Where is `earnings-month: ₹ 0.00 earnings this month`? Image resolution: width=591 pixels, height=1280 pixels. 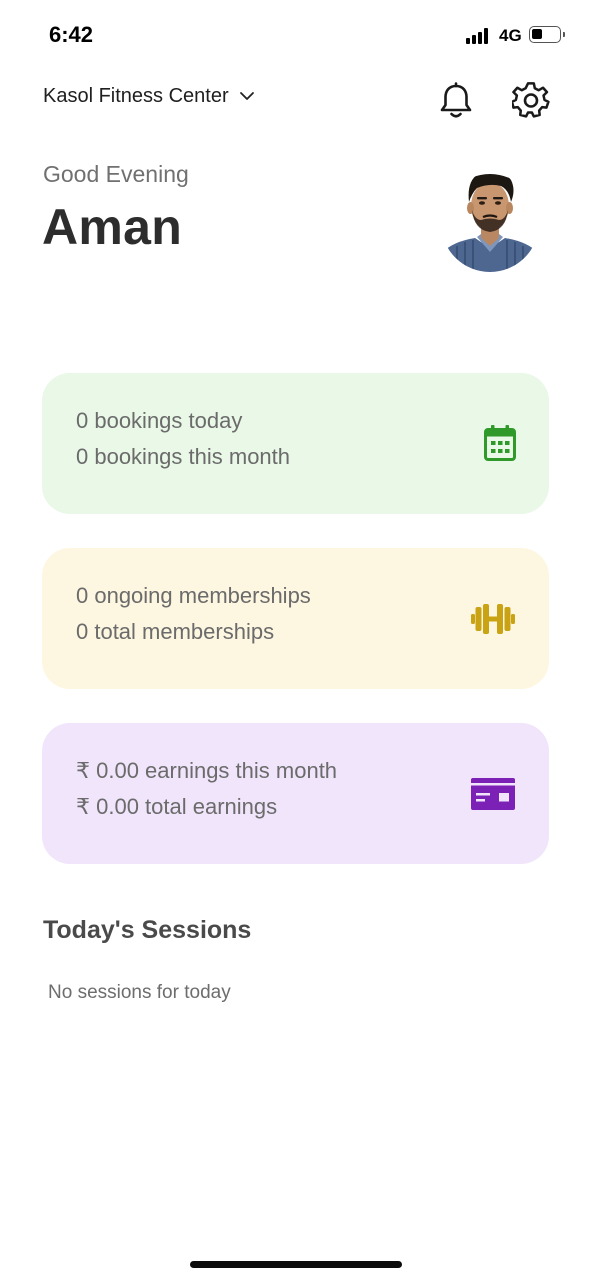
earnings-month: ₹ 0.00 earnings this month is located at coordinates (207, 770).